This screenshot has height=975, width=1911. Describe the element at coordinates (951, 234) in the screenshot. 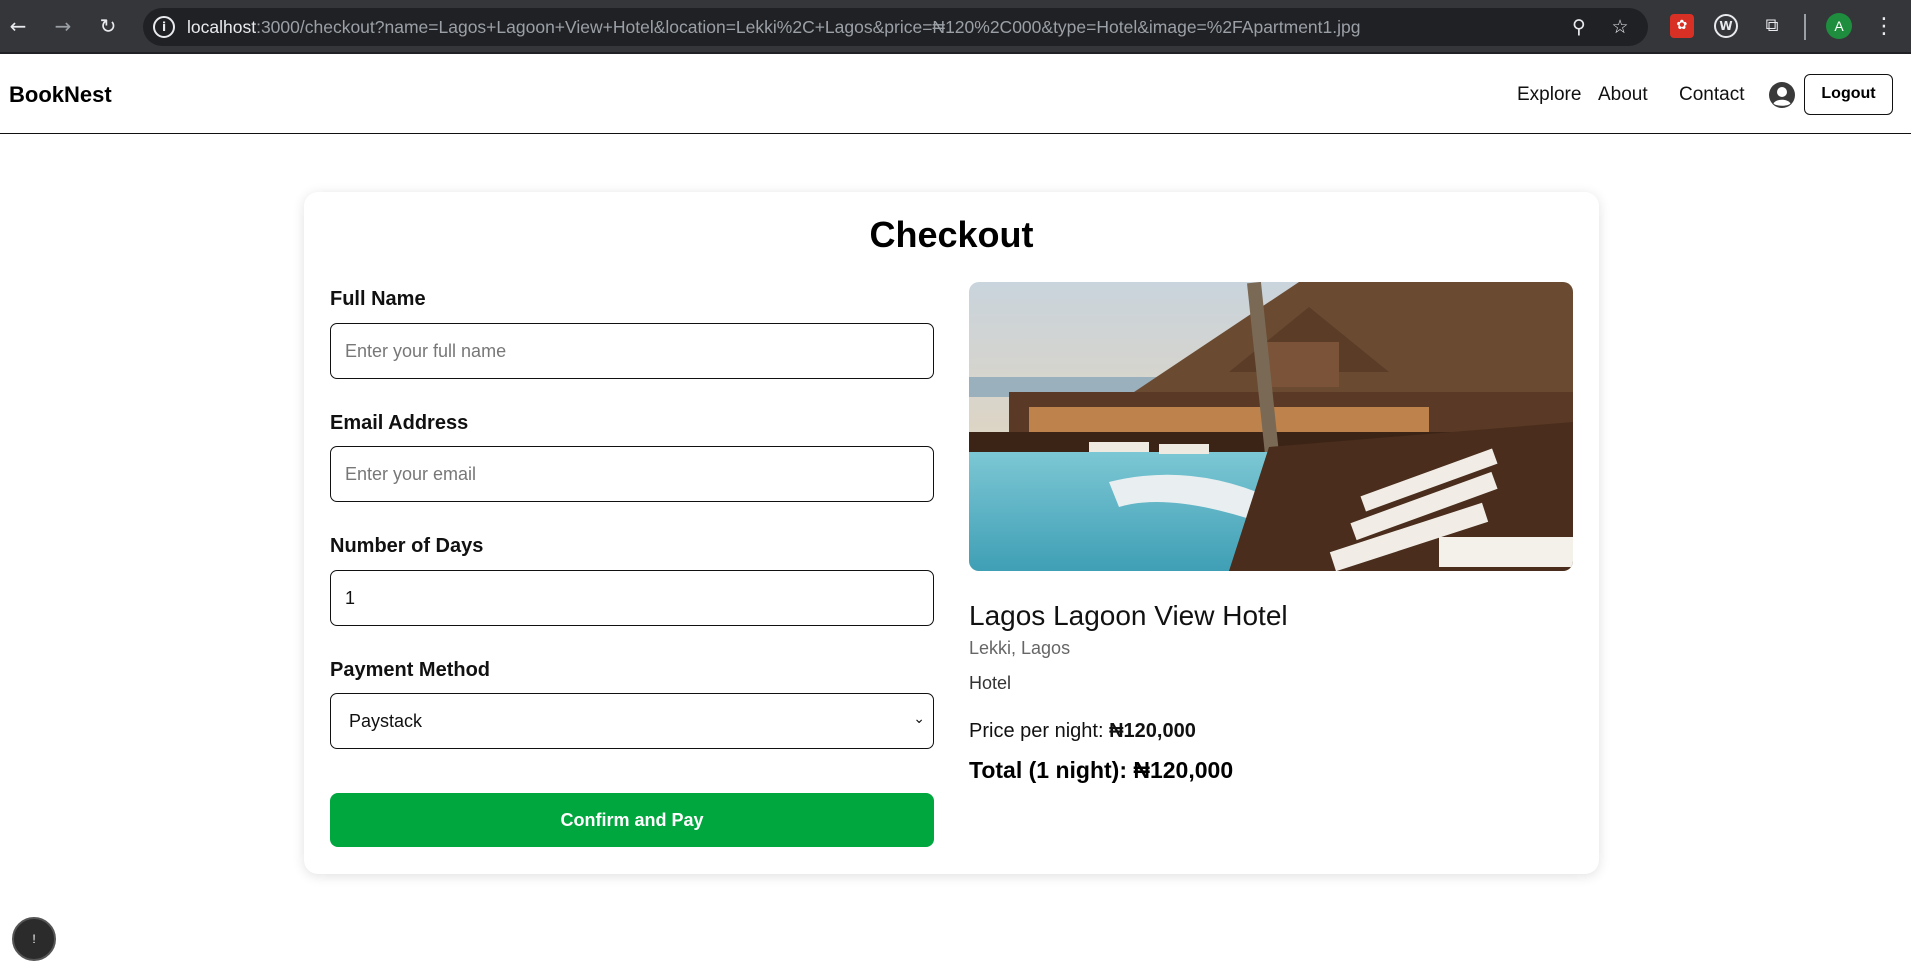

I see `page-title: Checkout` at that location.